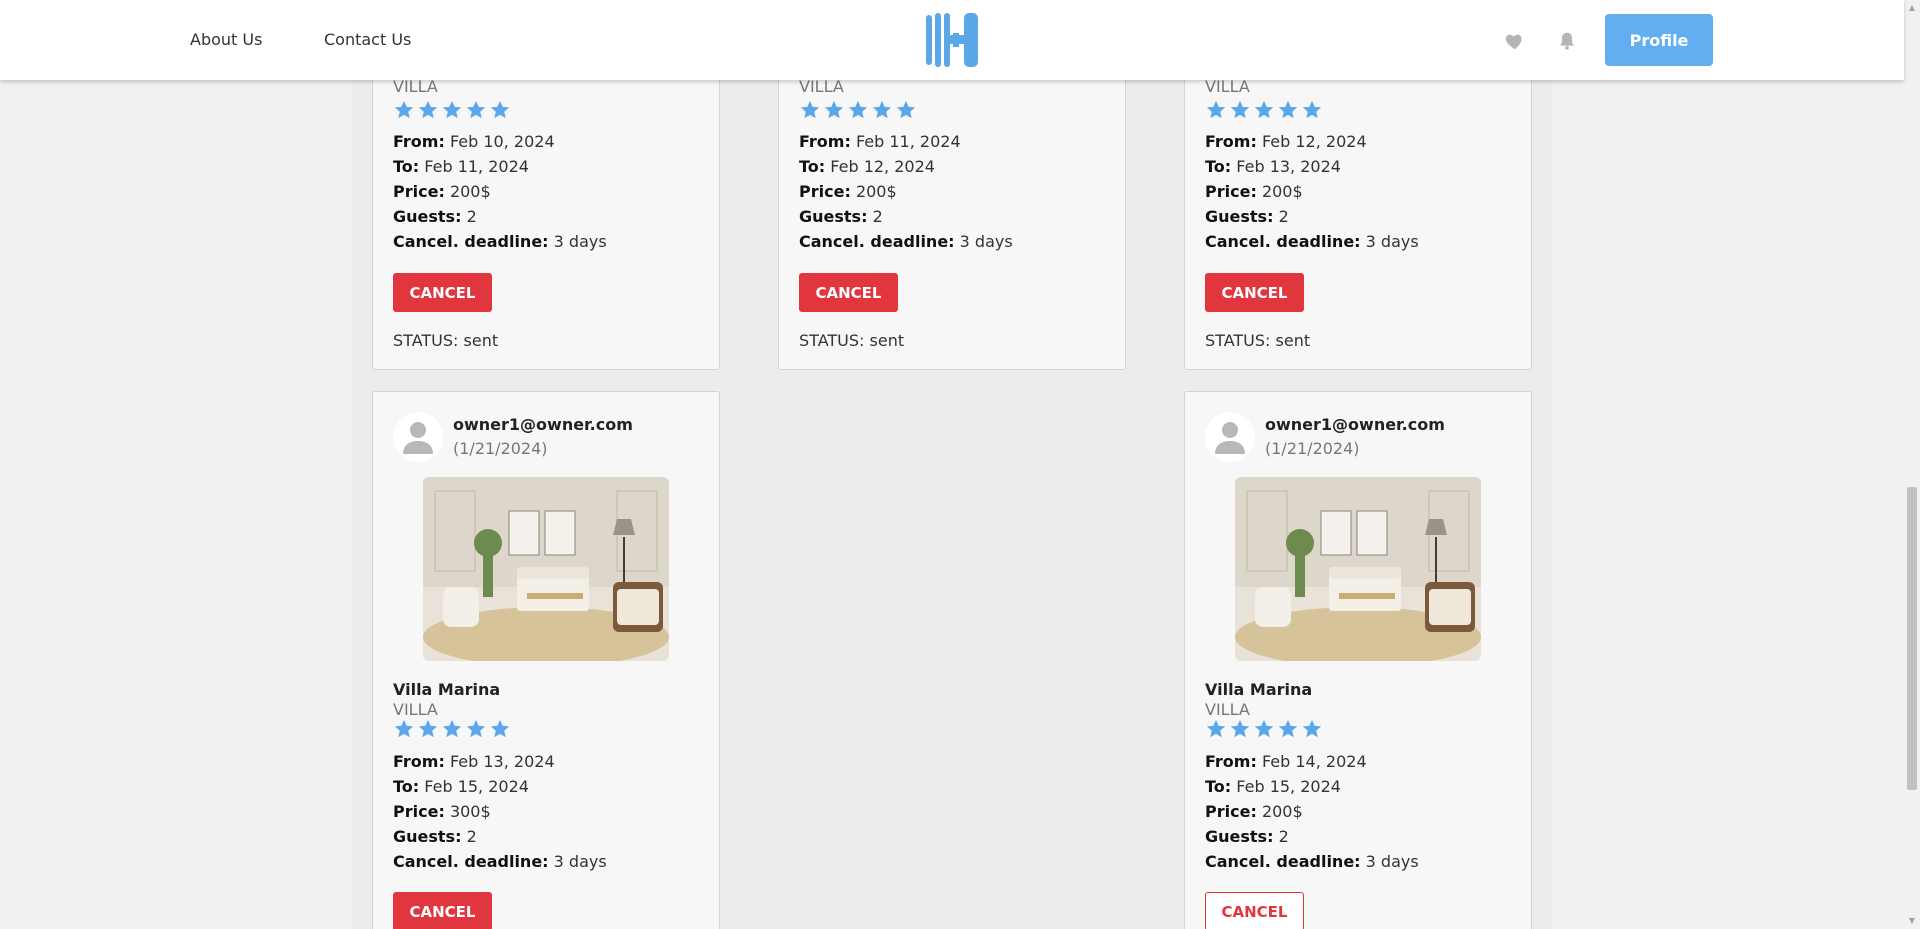 The image size is (1920, 929). Describe the element at coordinates (1286, 141) in the screenshot. I see `from-date: From: Feb 12, 2024` at that location.